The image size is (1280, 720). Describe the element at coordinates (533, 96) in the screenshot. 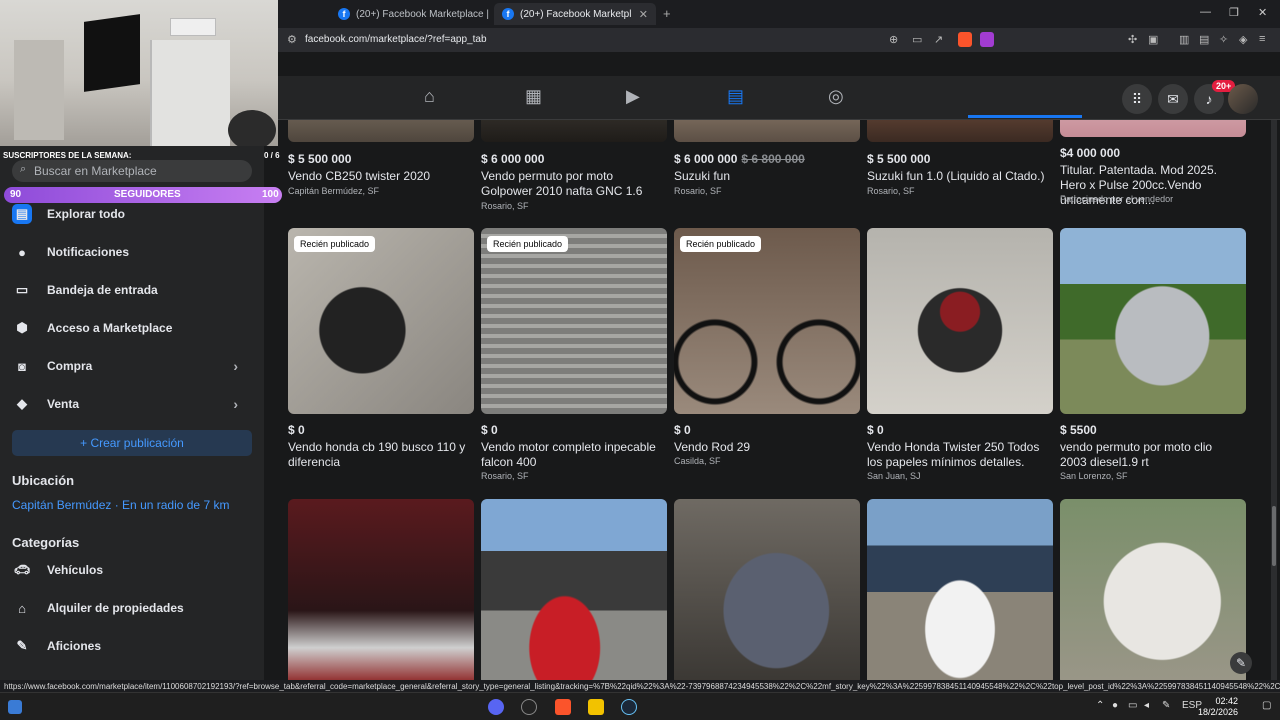

I see `video-icon: ▦` at that location.